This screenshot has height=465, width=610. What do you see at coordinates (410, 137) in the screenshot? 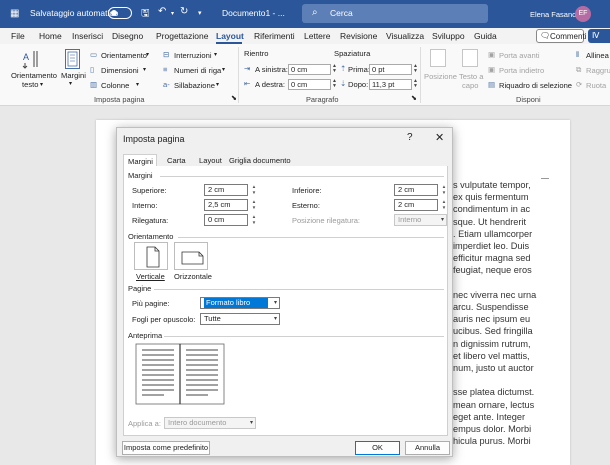
I see `help-button: ?` at bounding box center [410, 137].